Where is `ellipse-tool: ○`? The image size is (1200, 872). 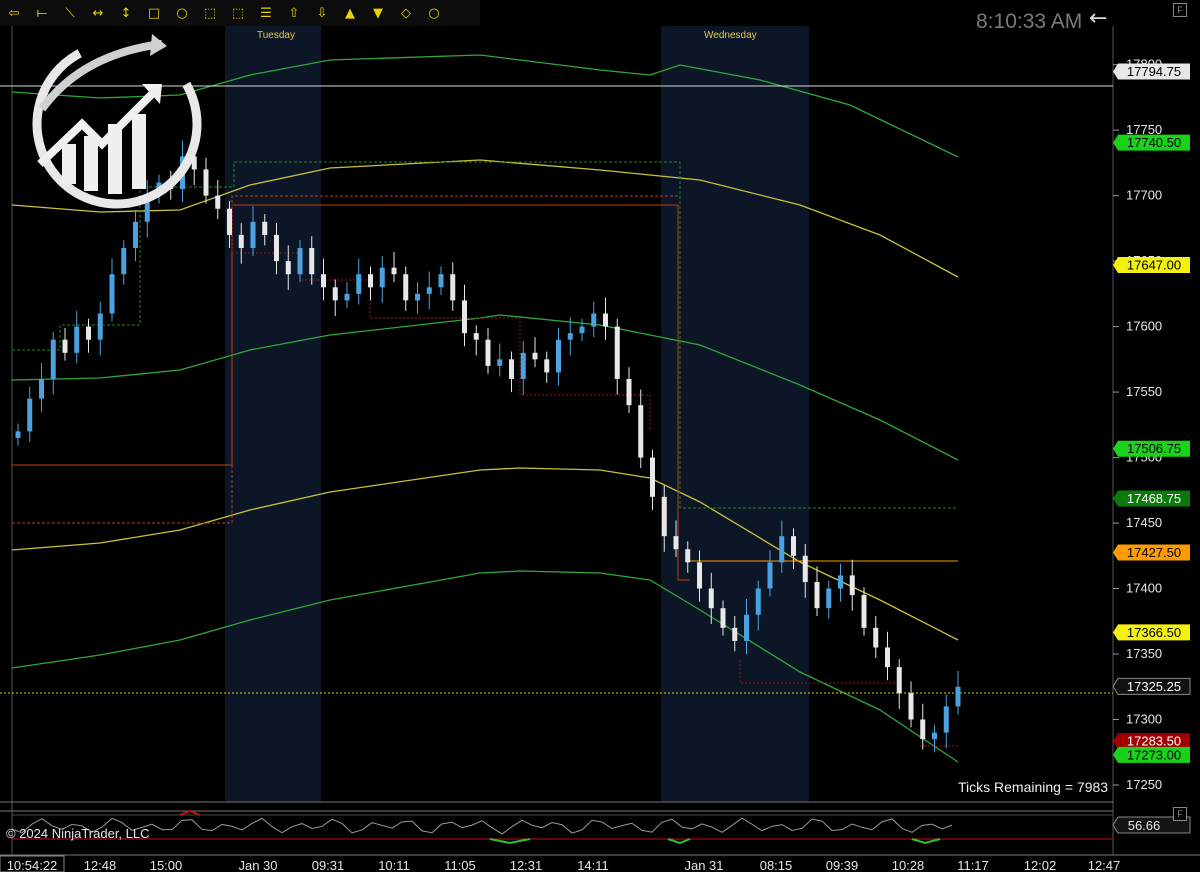 ellipse-tool: ○ is located at coordinates (182, 13).